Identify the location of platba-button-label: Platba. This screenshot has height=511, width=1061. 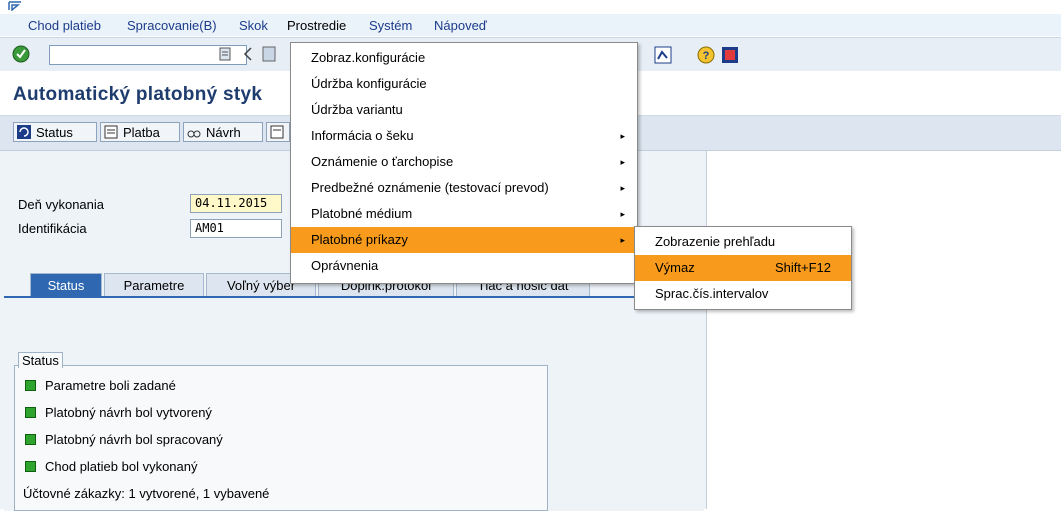
(141, 132).